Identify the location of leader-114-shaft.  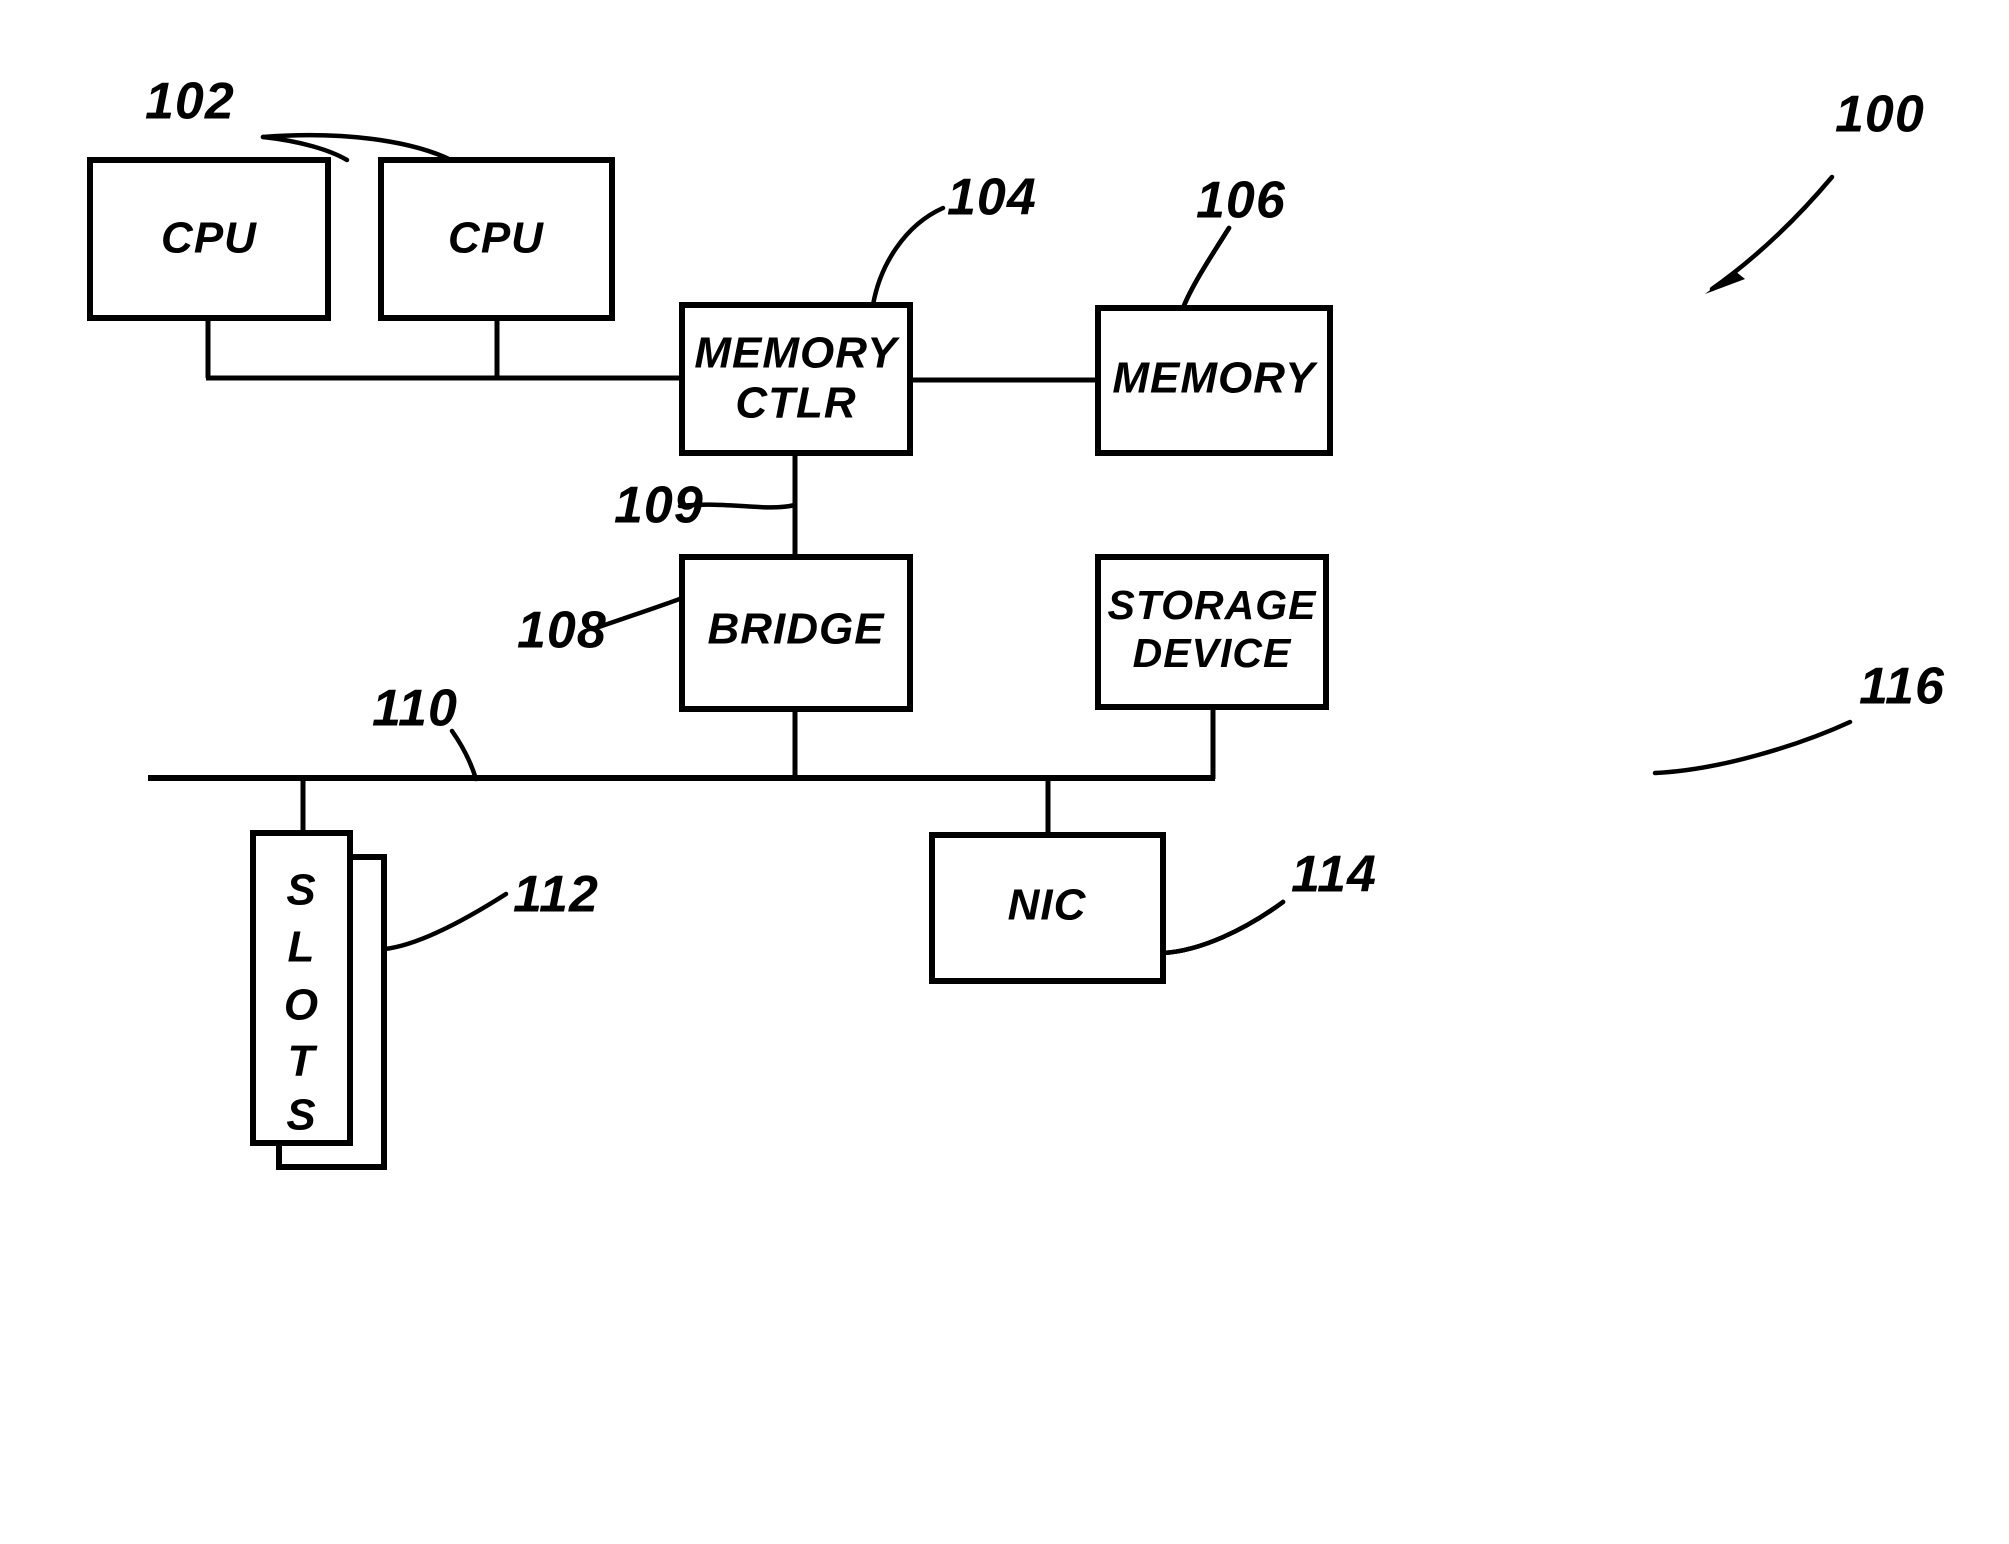
(1223, 927).